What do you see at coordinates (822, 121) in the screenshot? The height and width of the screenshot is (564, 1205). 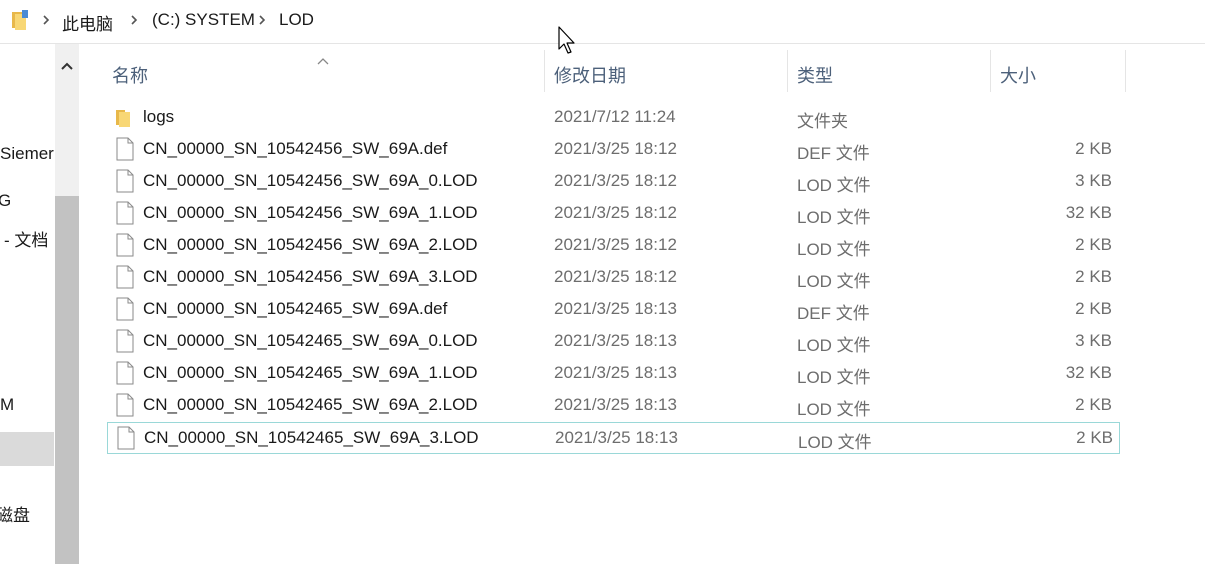 I see `file-type: 文件夹` at bounding box center [822, 121].